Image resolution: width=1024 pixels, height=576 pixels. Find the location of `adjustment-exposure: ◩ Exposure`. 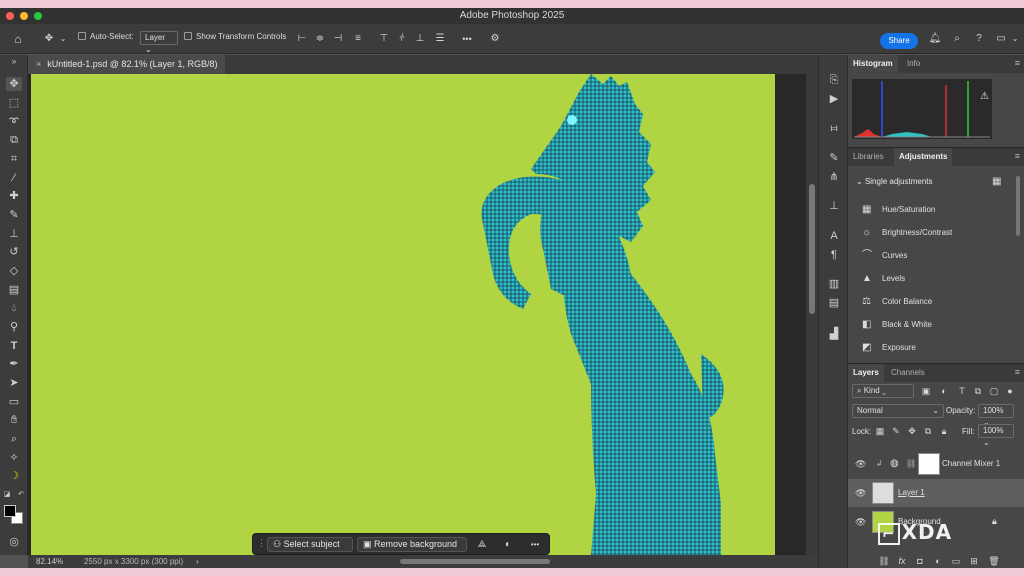

adjustment-exposure: ◩ Exposure is located at coordinates (889, 348).